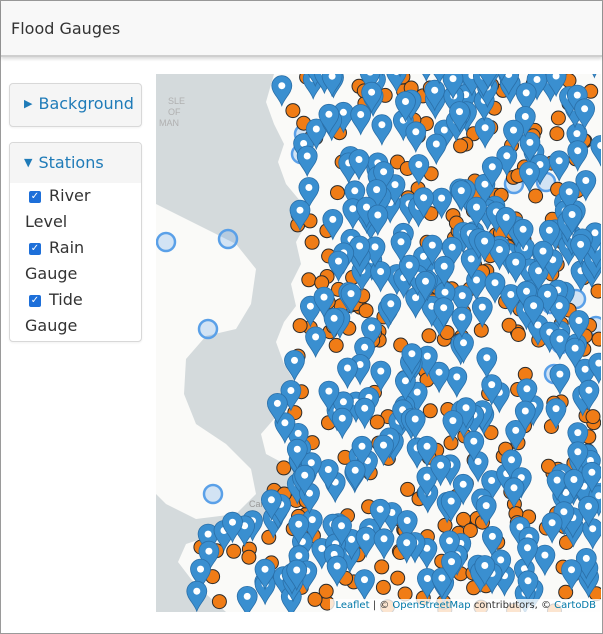  What do you see at coordinates (35, 249) in the screenshot?
I see `rain-gauge-checkbox: ✓` at bounding box center [35, 249].